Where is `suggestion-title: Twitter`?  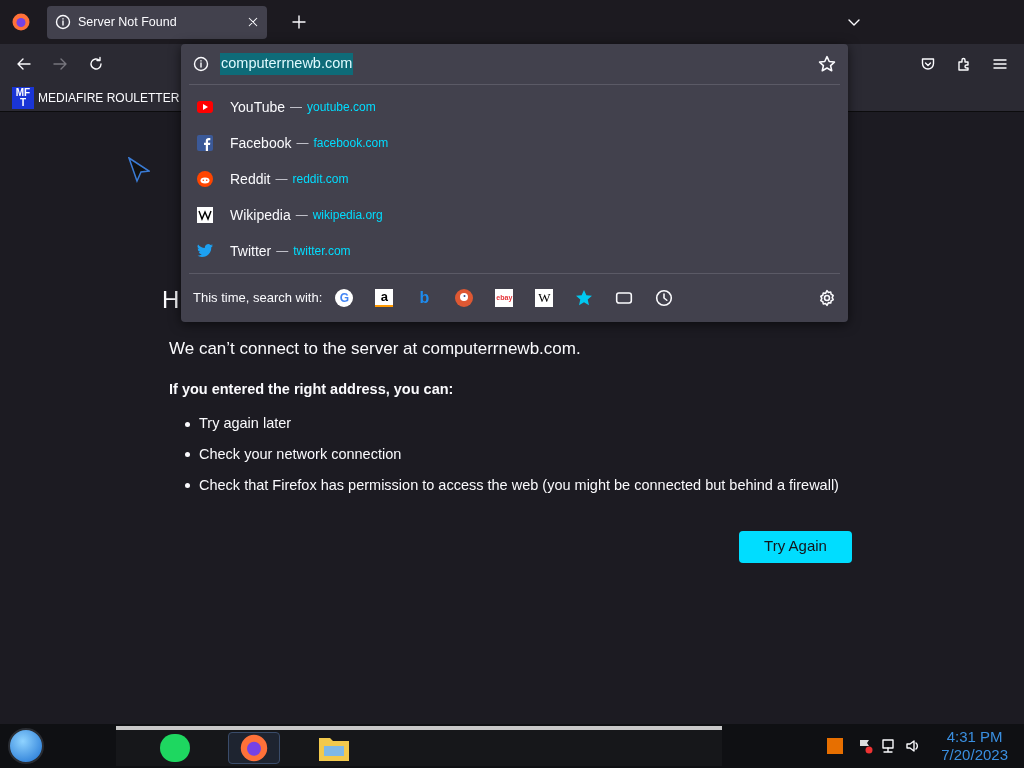 suggestion-title: Twitter is located at coordinates (251, 251).